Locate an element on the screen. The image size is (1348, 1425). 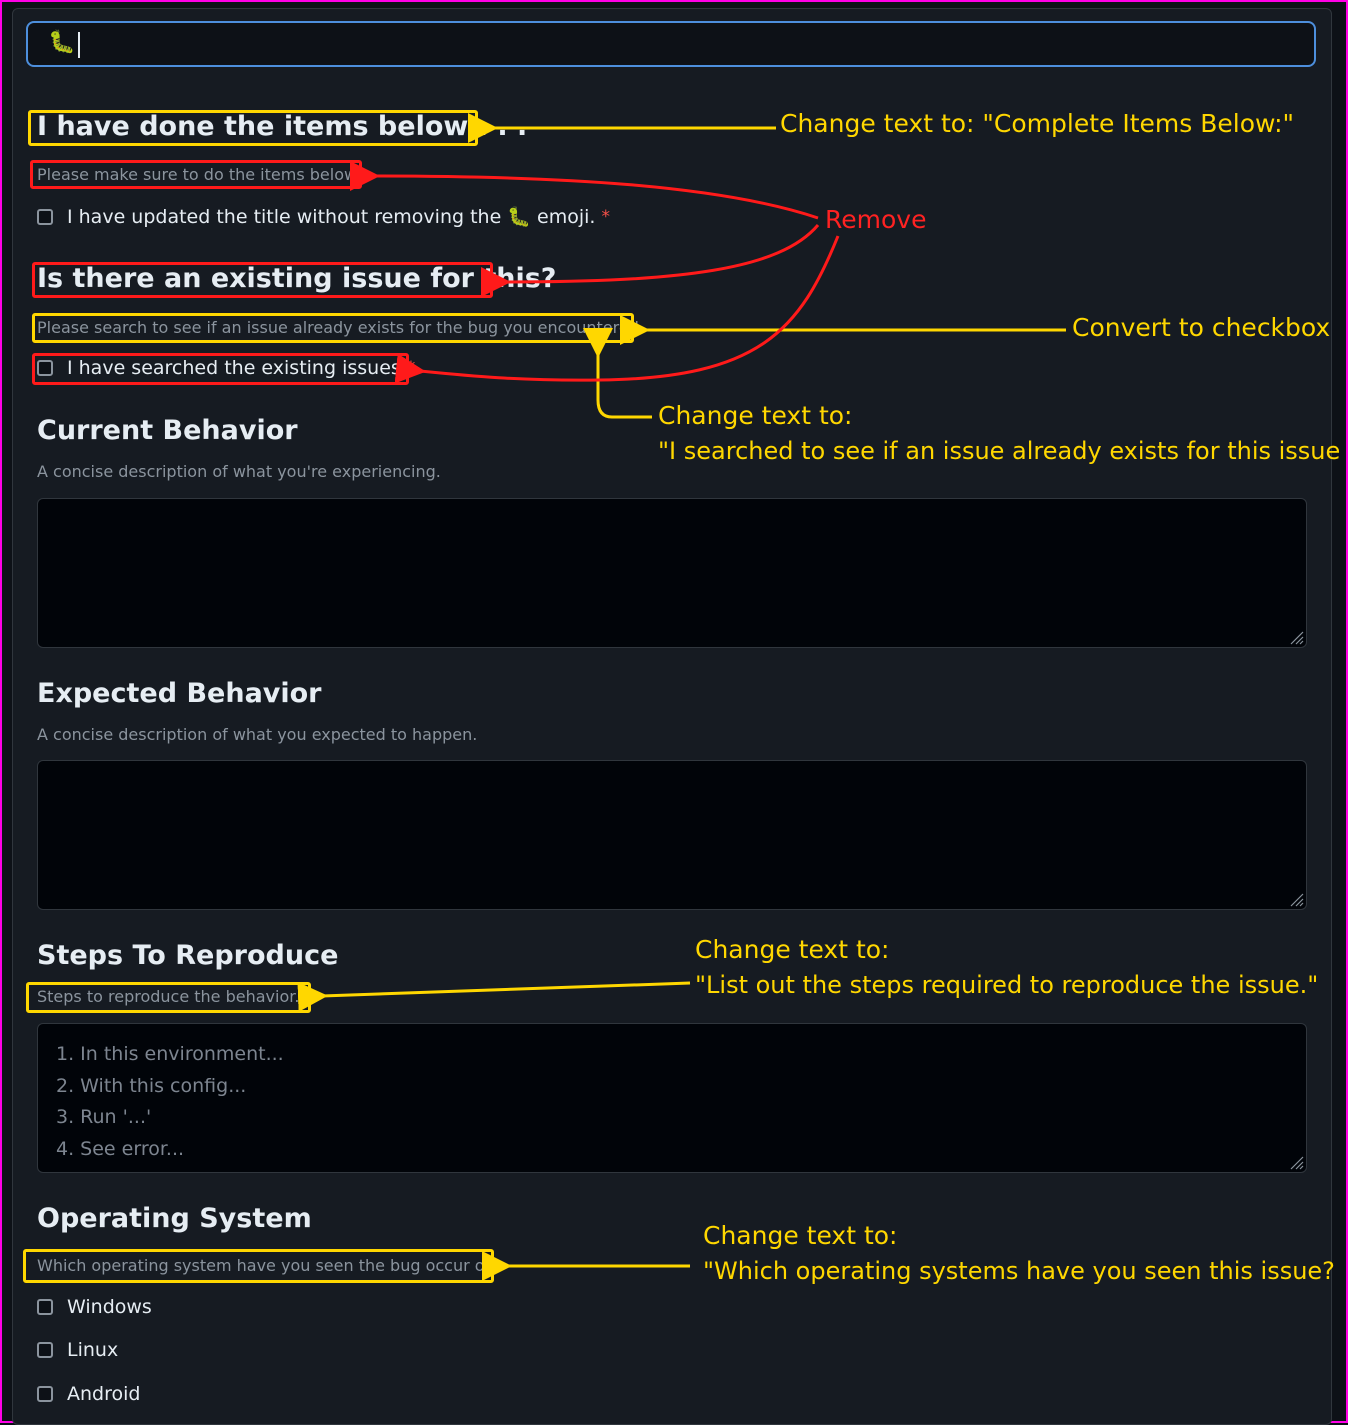
highlight-box-steps-description is located at coordinates (168, 997).